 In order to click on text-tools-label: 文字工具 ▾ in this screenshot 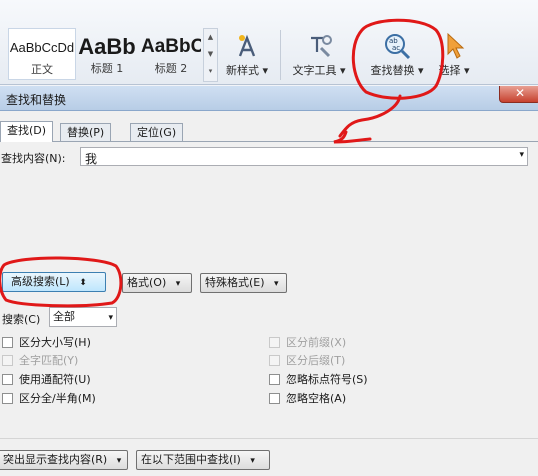, I will do `click(319, 70)`.